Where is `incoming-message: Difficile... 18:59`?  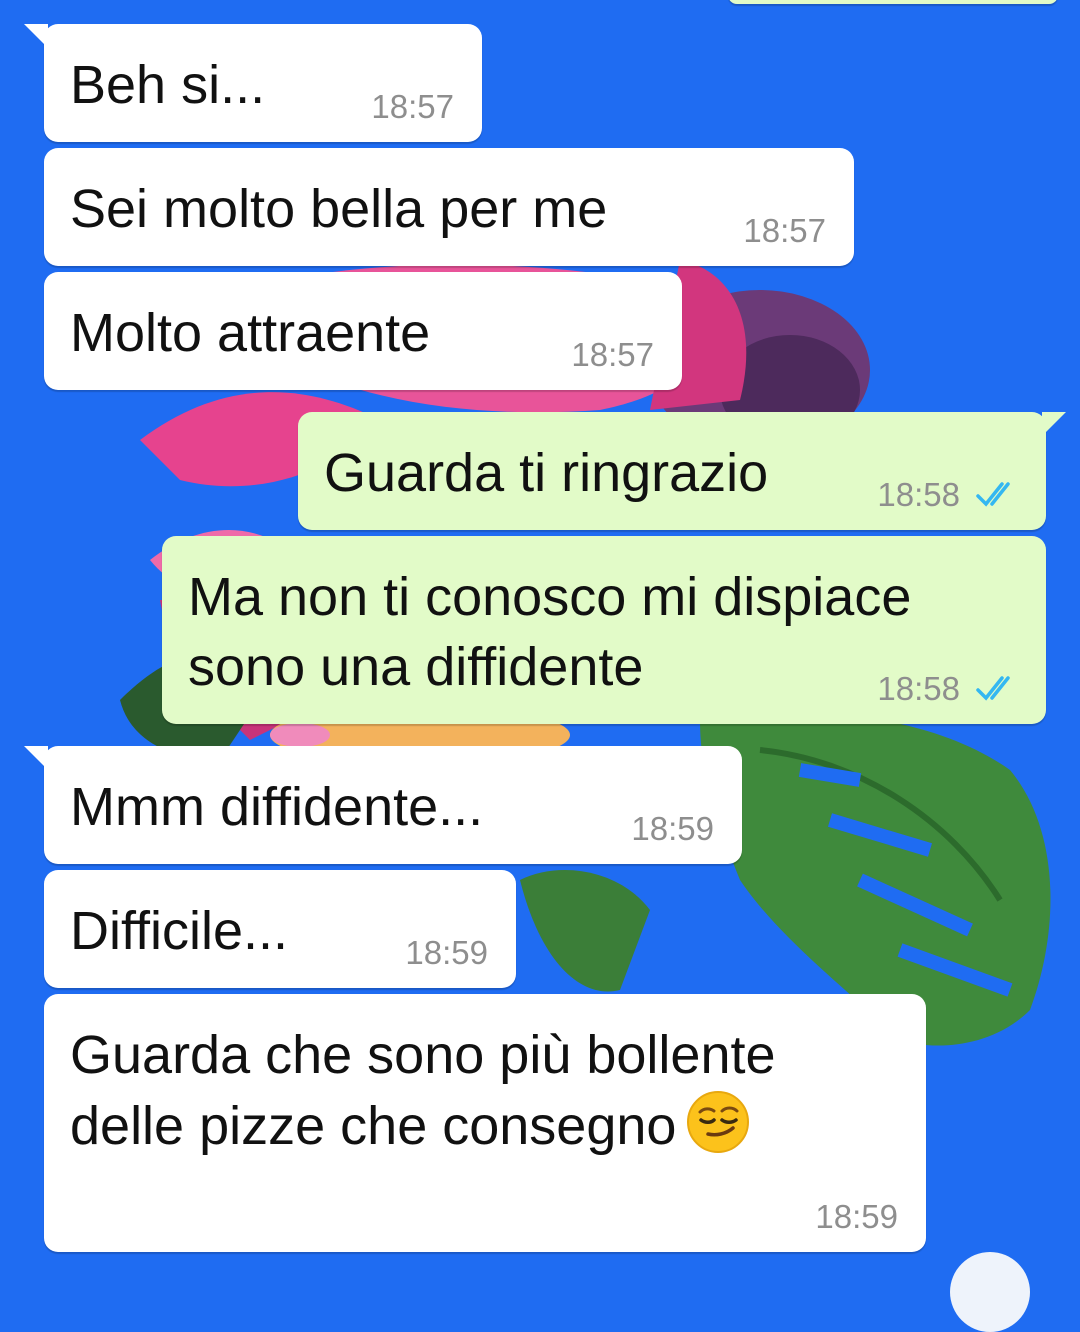
incoming-message: Difficile... 18:59 is located at coordinates (280, 929).